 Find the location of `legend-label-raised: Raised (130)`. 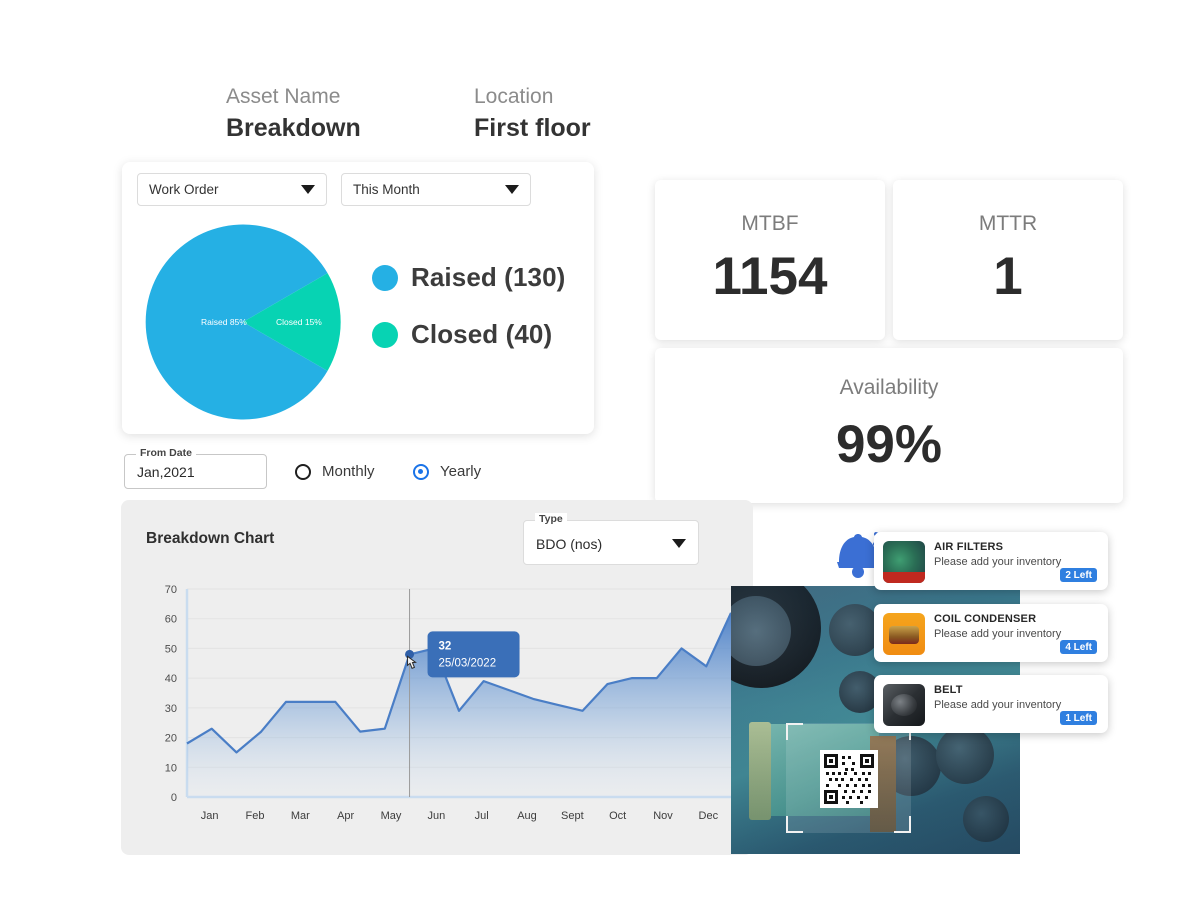

legend-label-raised: Raised (130) is located at coordinates (488, 277).